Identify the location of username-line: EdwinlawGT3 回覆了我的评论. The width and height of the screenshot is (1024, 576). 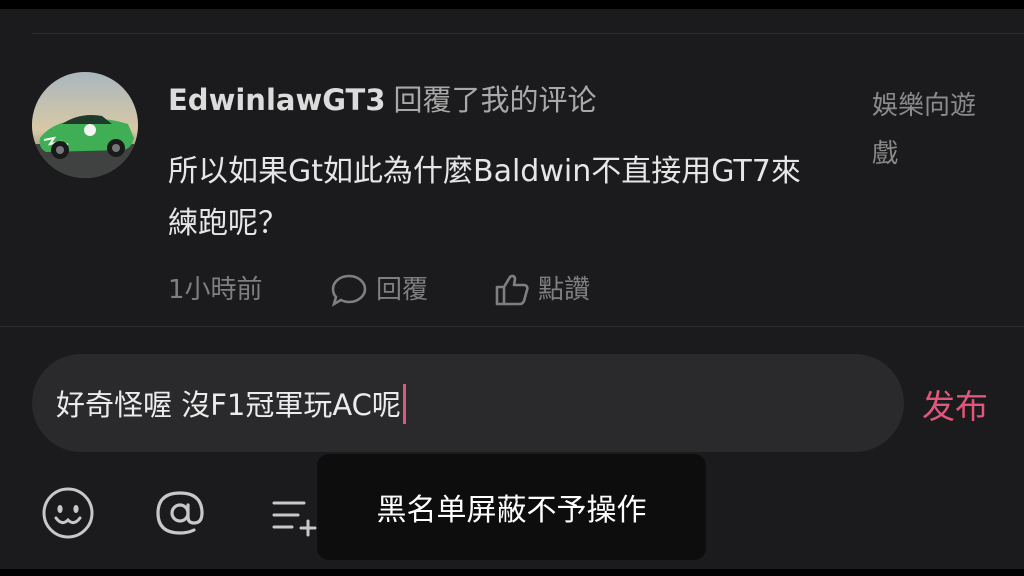
(382, 100).